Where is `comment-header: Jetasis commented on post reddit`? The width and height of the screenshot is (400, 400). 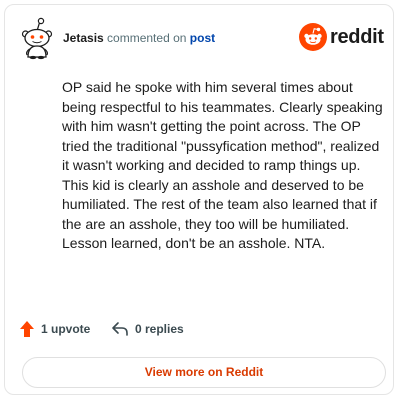
comment-header: Jetasis commented on post reddit is located at coordinates (201, 39).